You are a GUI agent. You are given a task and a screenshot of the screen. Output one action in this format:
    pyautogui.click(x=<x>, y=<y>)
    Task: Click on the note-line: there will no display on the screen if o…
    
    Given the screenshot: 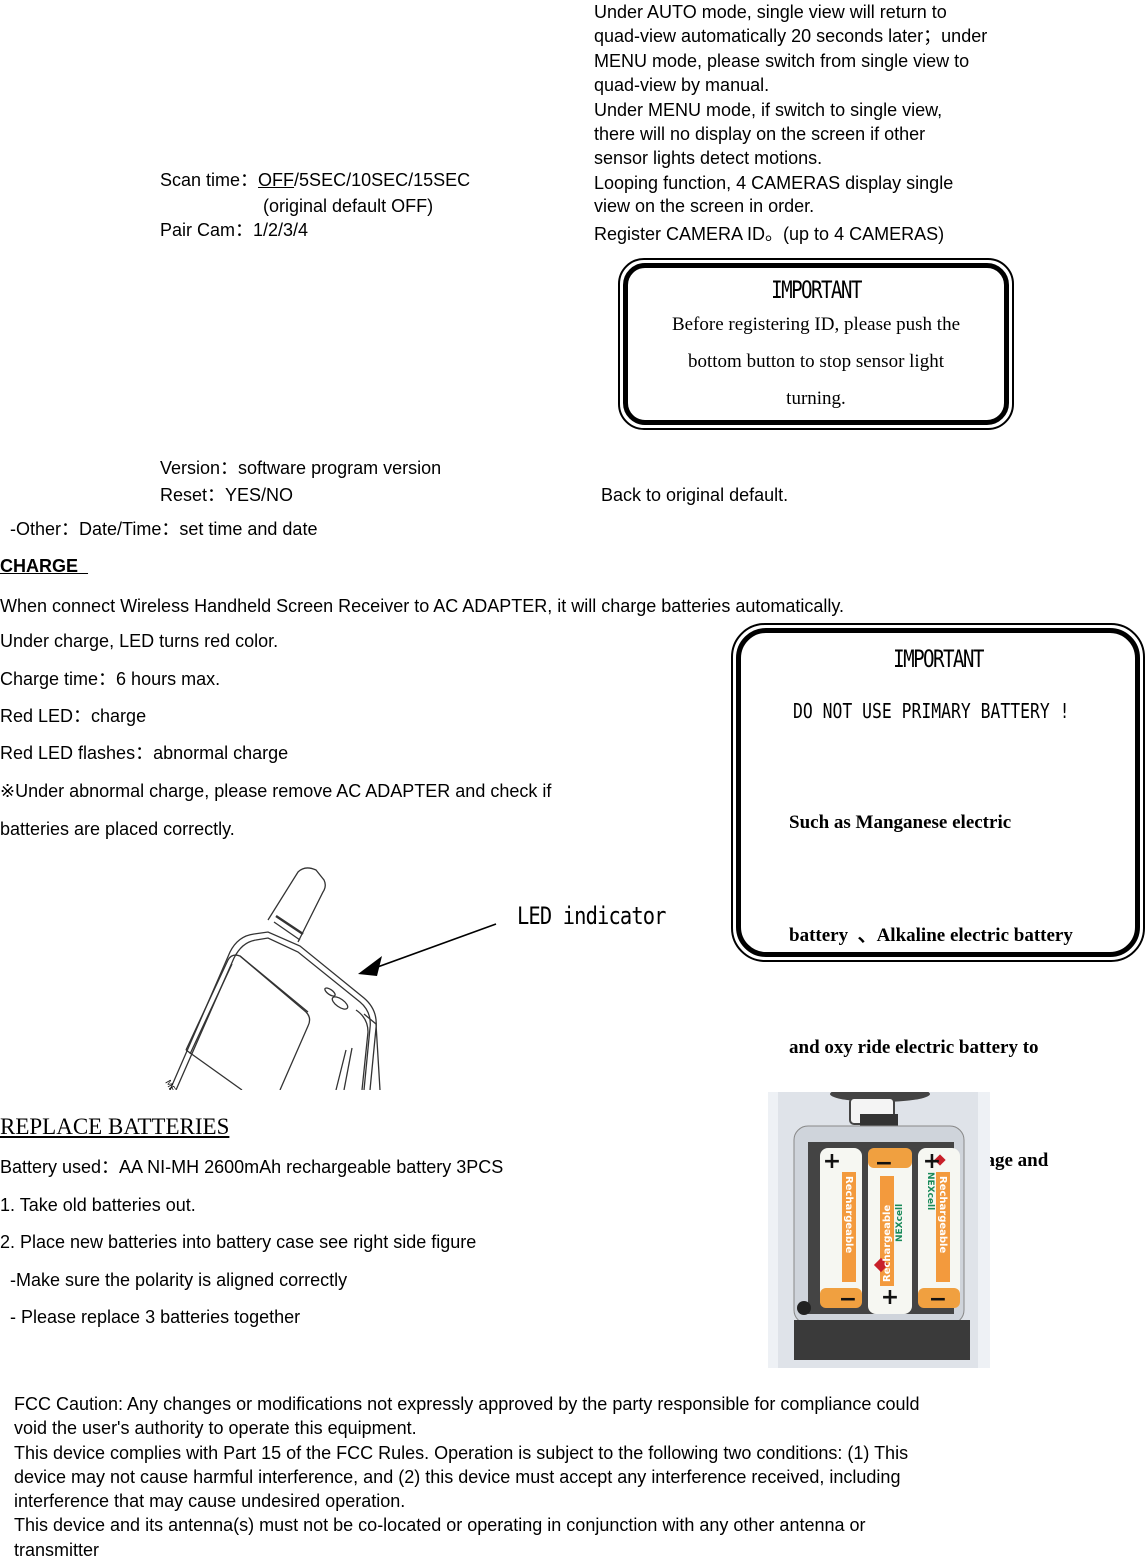 What is the action you would take?
    pyautogui.click(x=760, y=134)
    